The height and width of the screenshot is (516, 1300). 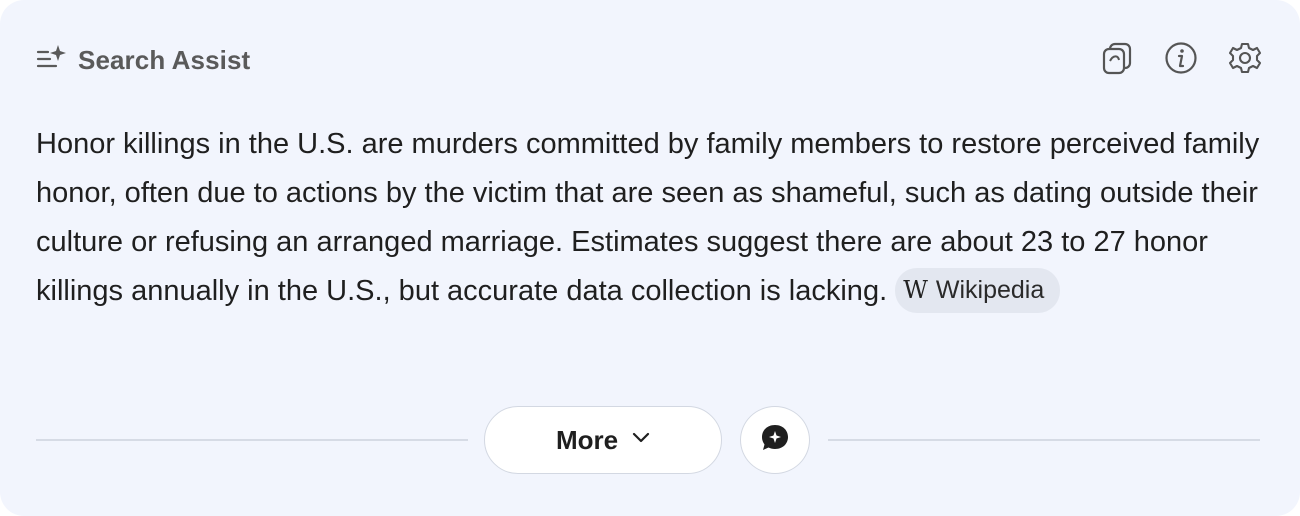 I want to click on footer-row: More, so click(x=648, y=440).